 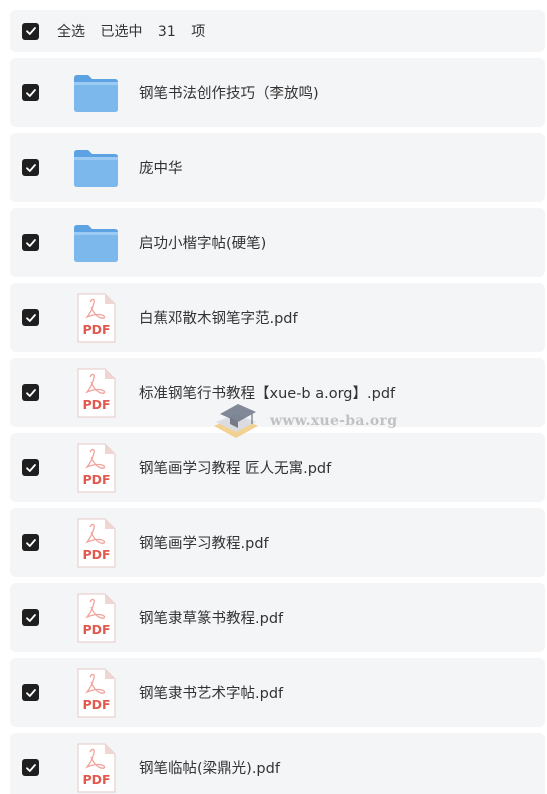 I want to click on file-name: 钢笔临帖(梁鼎光).pdf, so click(x=209, y=769).